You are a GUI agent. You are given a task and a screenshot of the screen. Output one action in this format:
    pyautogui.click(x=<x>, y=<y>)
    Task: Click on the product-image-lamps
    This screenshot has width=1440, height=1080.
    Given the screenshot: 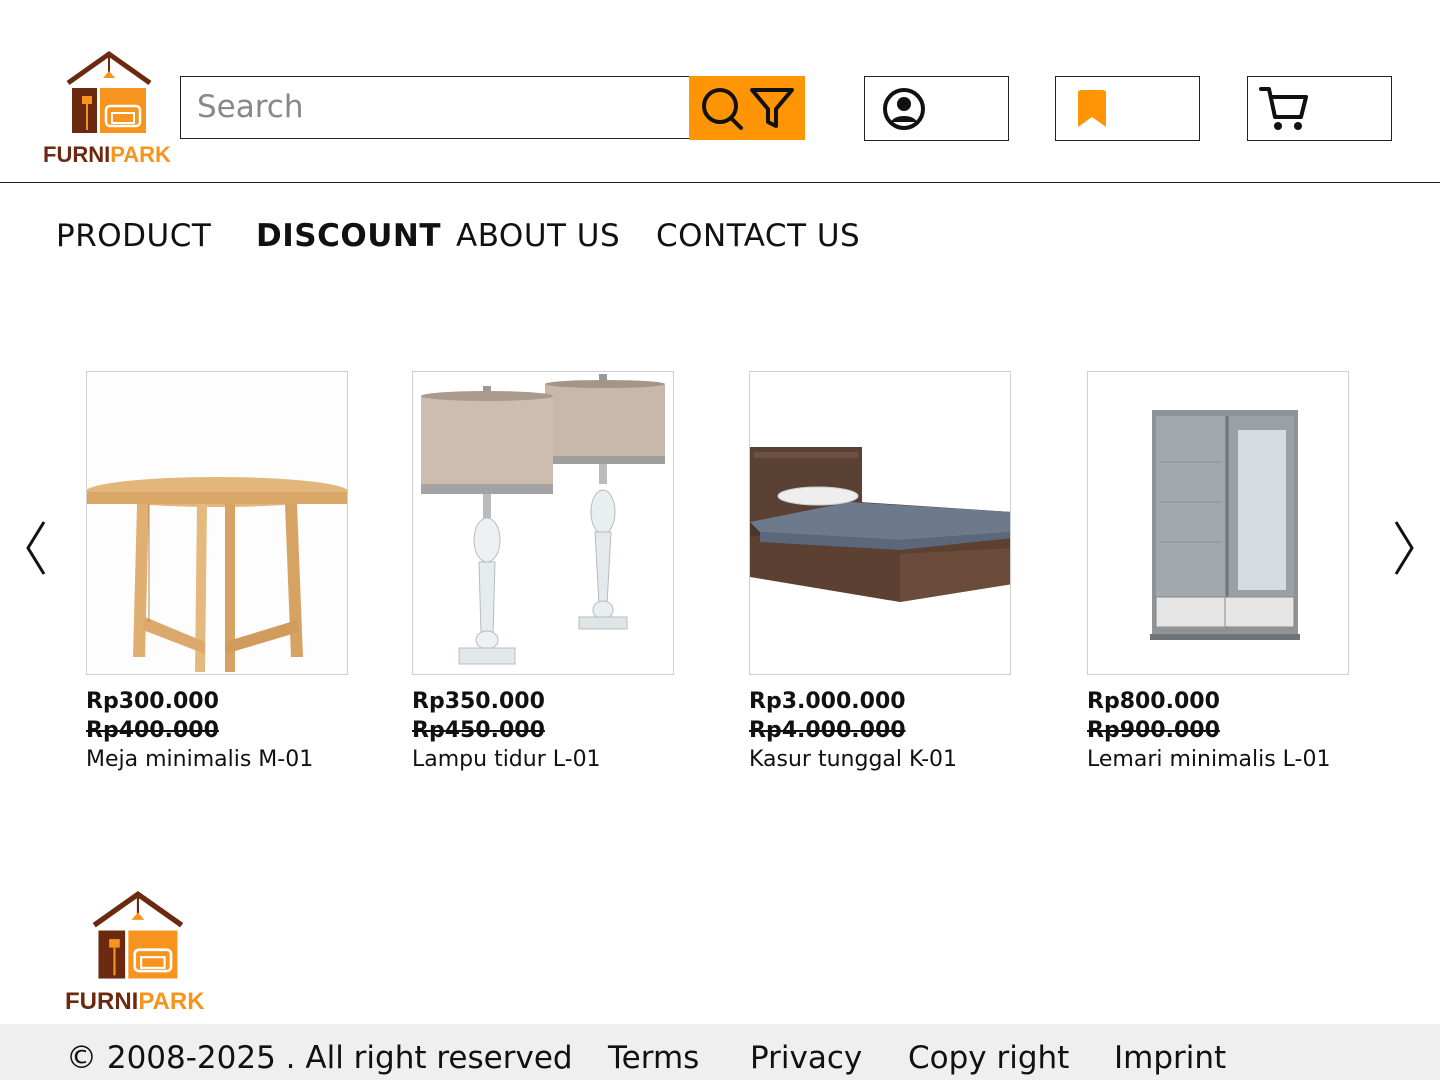 What is the action you would take?
    pyautogui.click(x=543, y=523)
    